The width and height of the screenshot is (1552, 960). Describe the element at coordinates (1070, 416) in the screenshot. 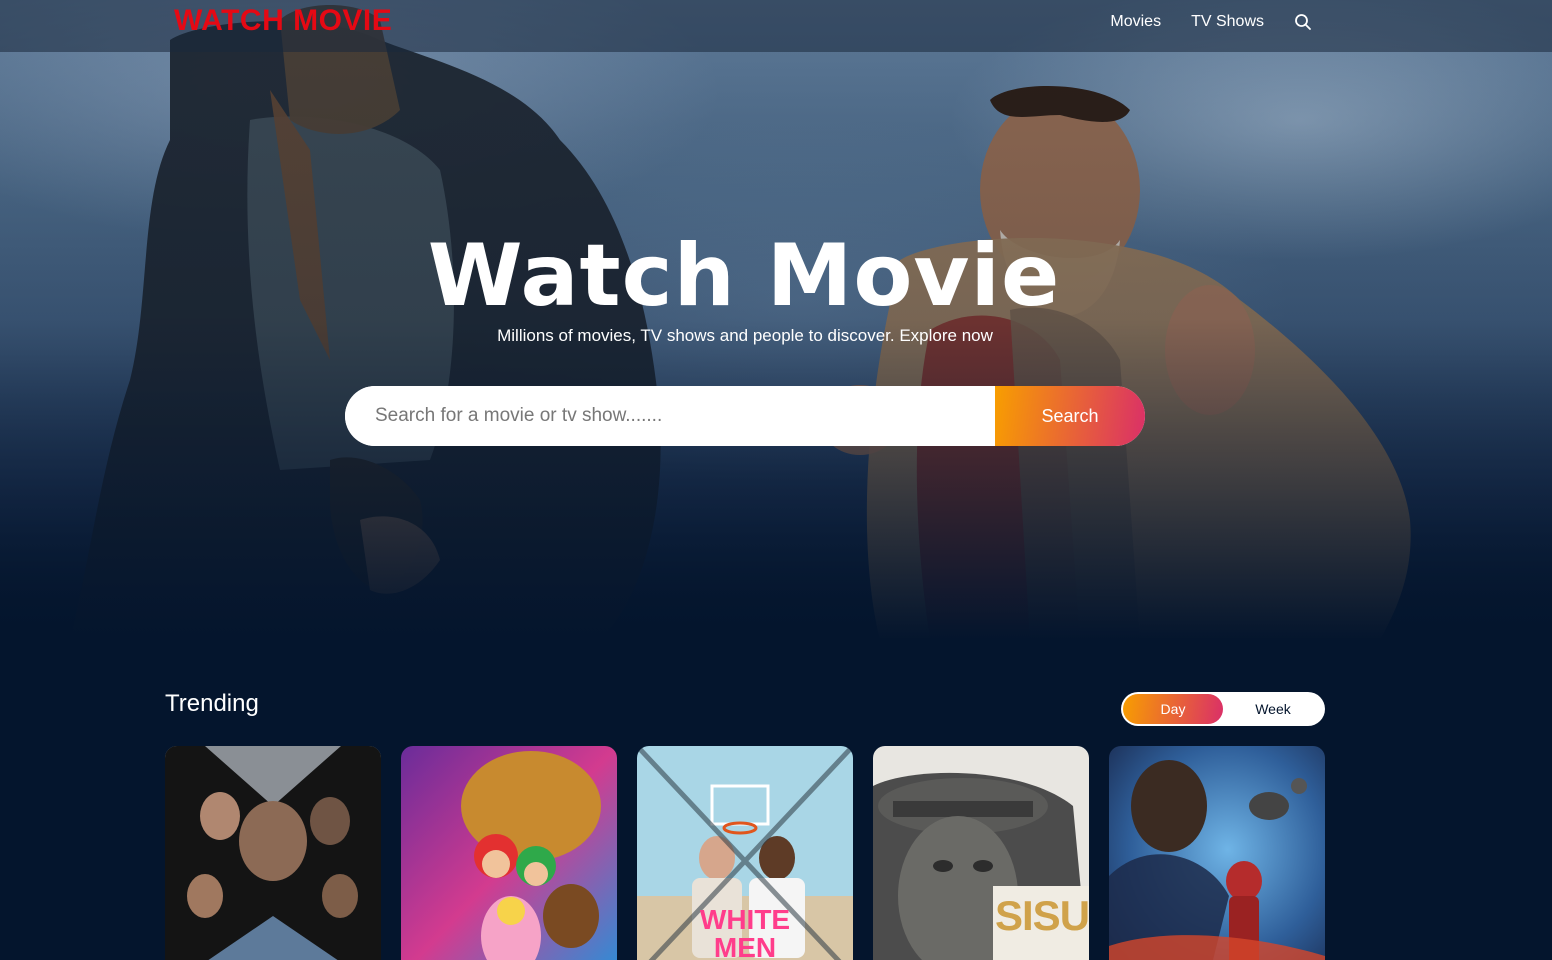

I see `hero-search-button: Search` at that location.